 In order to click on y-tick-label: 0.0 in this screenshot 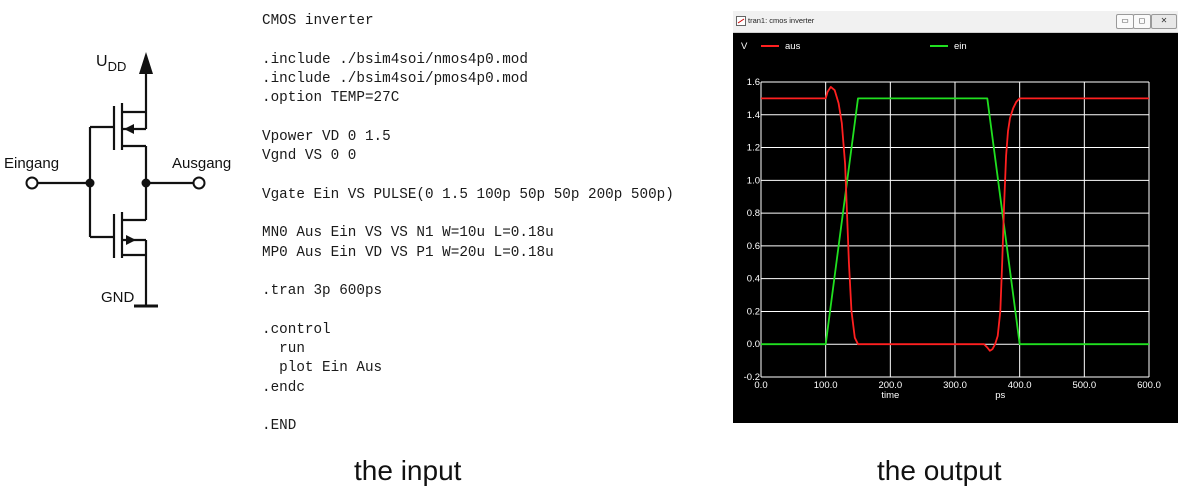, I will do `click(753, 344)`.